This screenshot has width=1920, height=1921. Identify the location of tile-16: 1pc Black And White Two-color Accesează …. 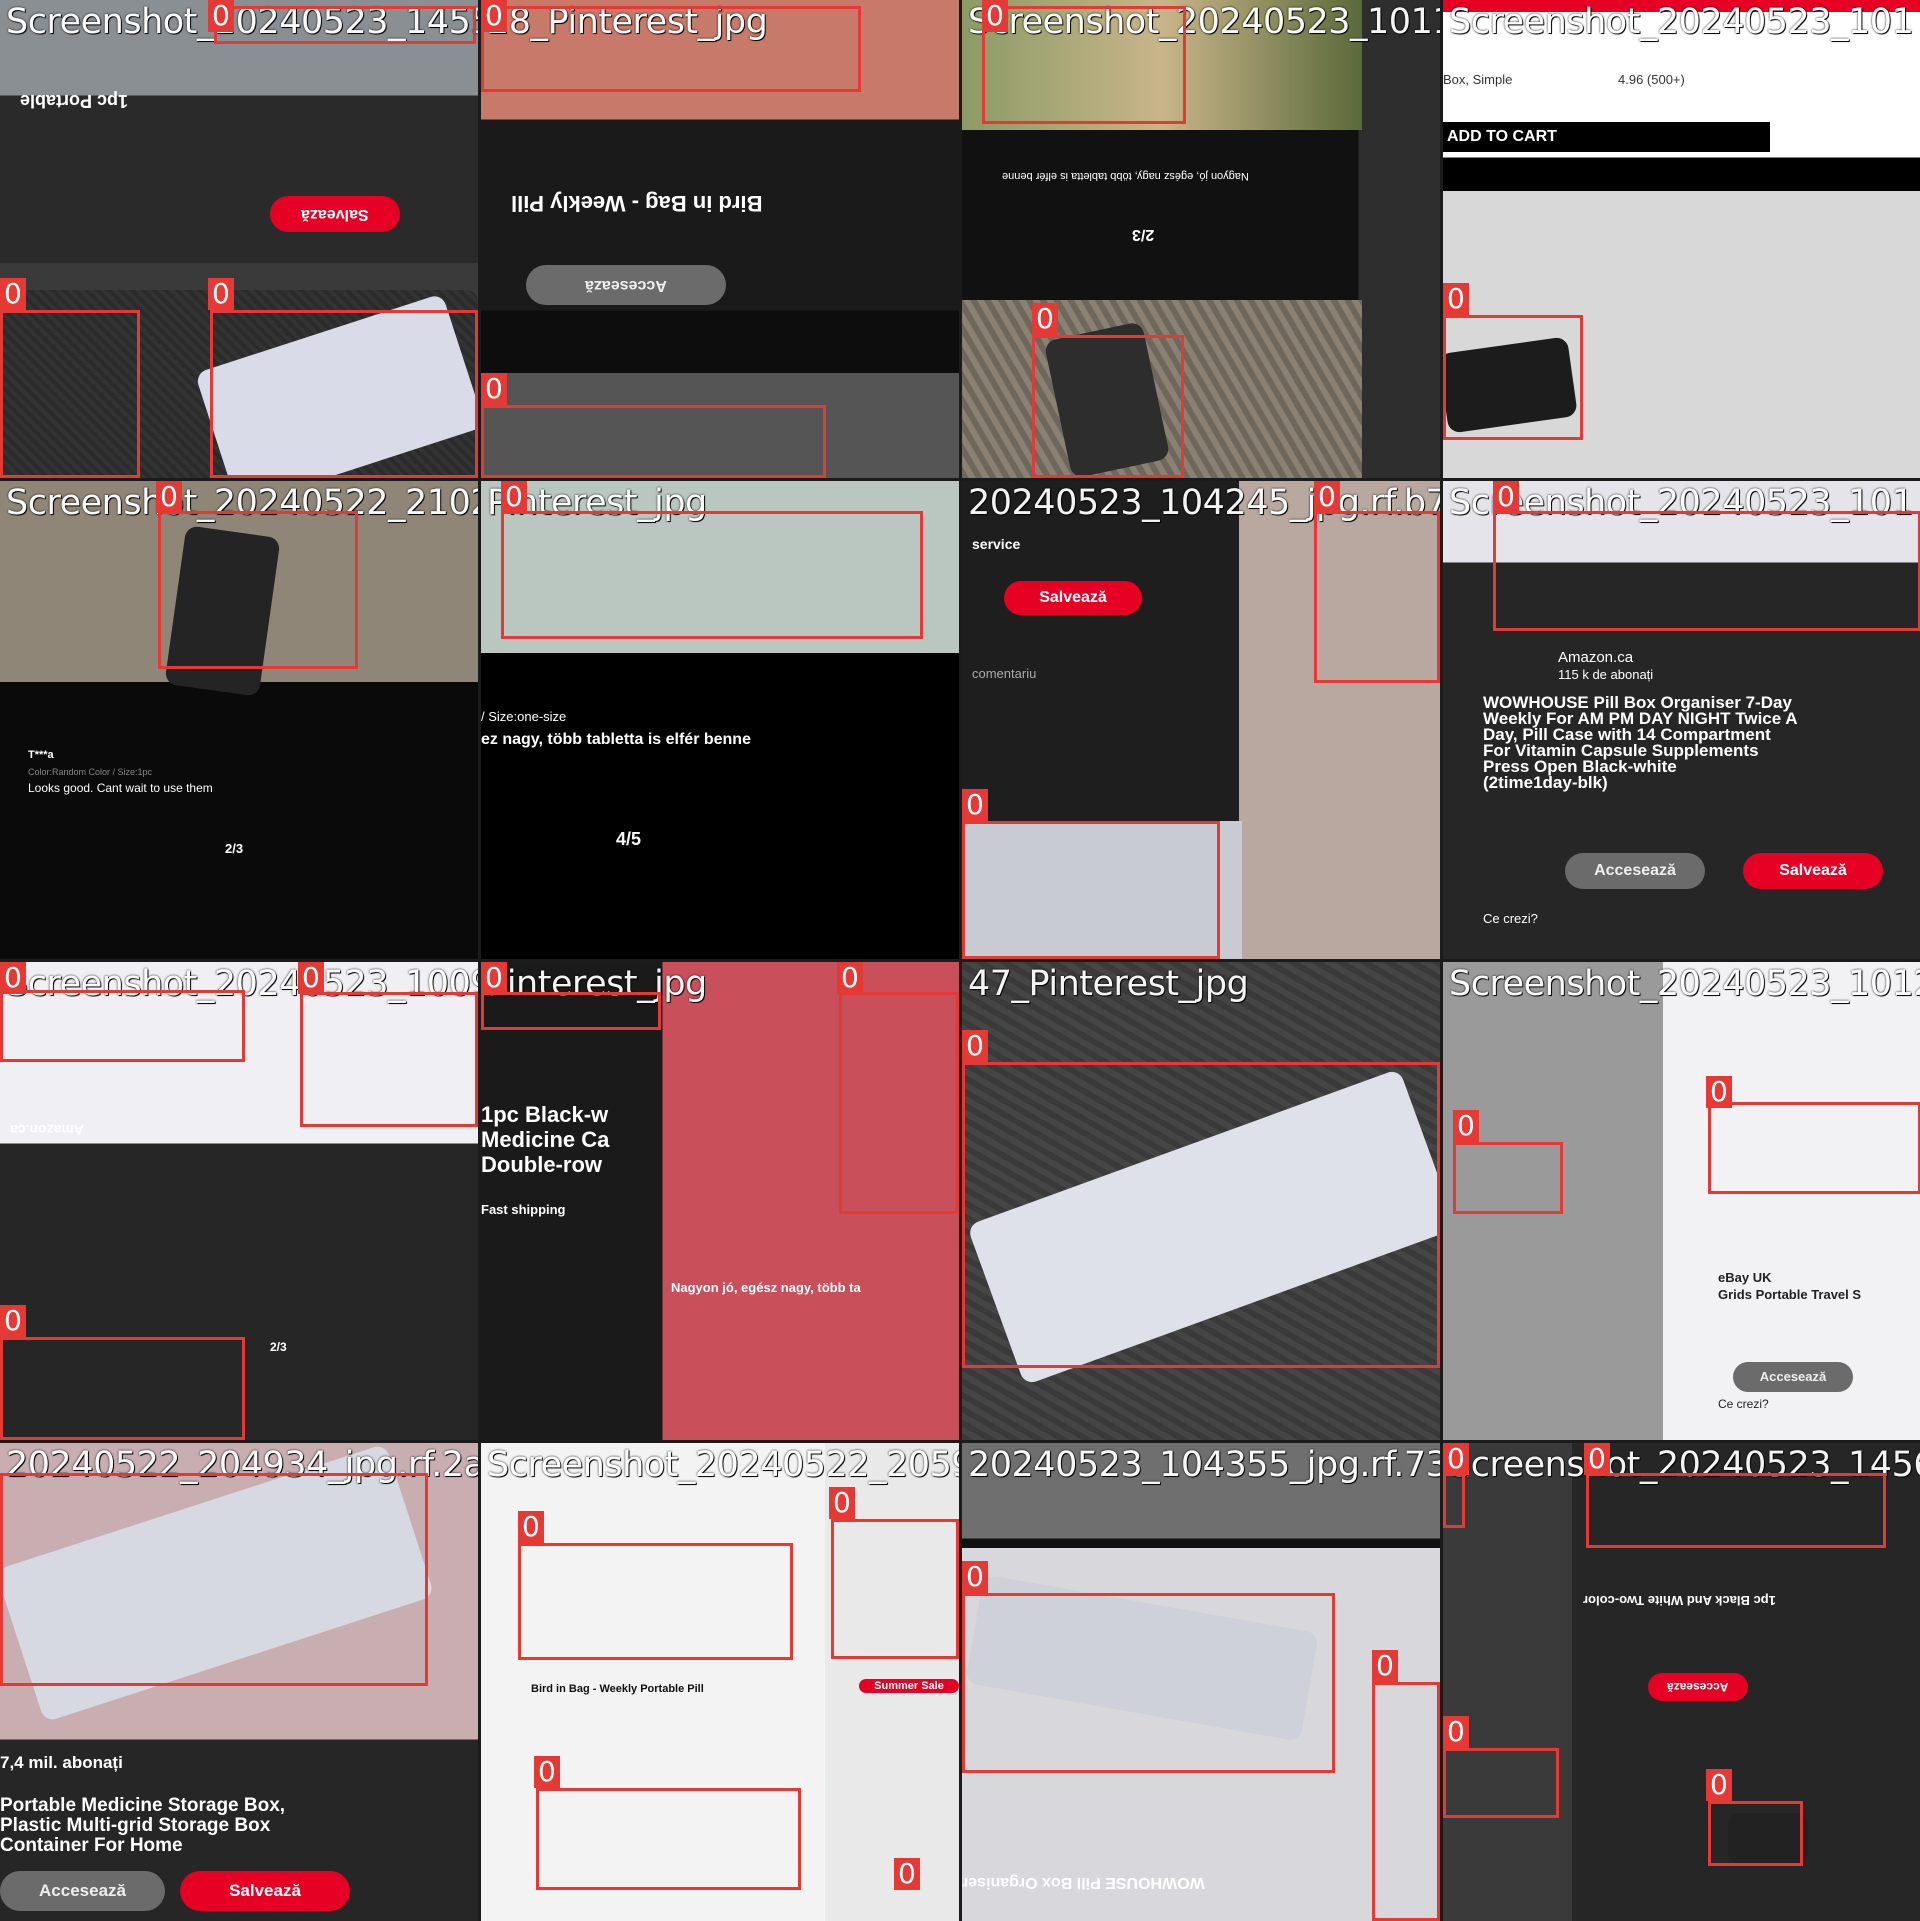
(1681, 1682).